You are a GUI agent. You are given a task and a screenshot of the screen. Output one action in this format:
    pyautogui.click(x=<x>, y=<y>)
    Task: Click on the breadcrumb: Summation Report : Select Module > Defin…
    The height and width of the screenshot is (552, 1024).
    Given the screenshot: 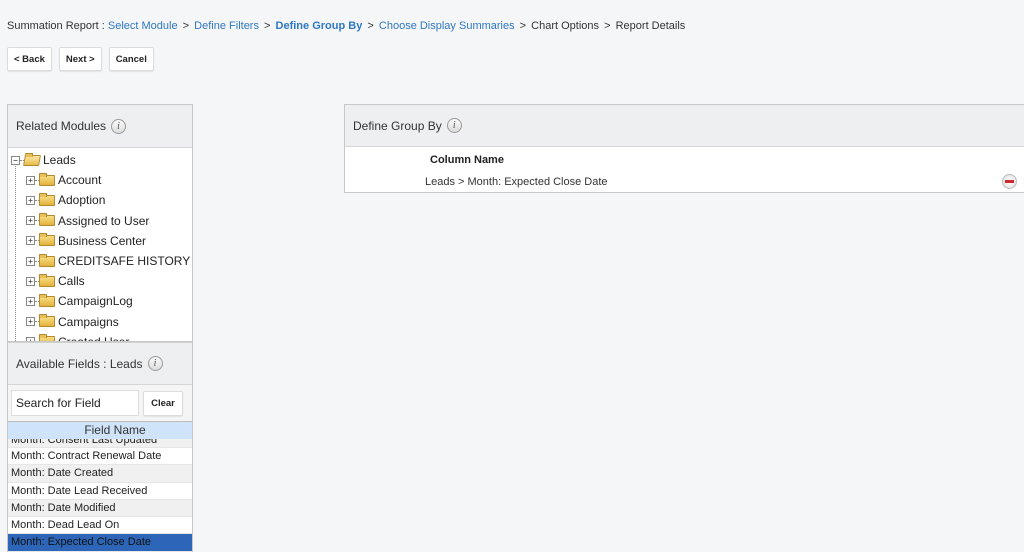 What is the action you would take?
    pyautogui.click(x=346, y=26)
    